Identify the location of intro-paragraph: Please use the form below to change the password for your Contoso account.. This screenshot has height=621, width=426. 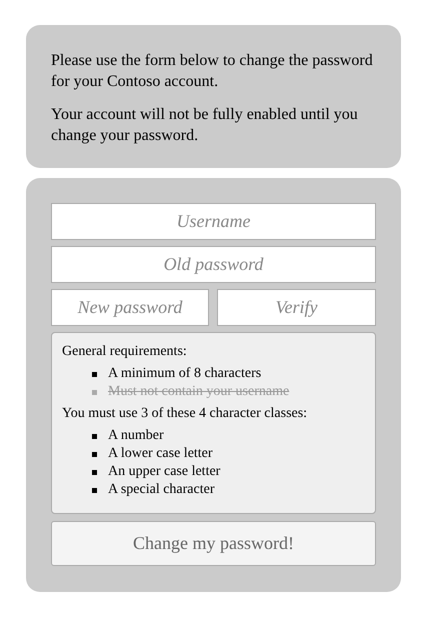
(212, 71).